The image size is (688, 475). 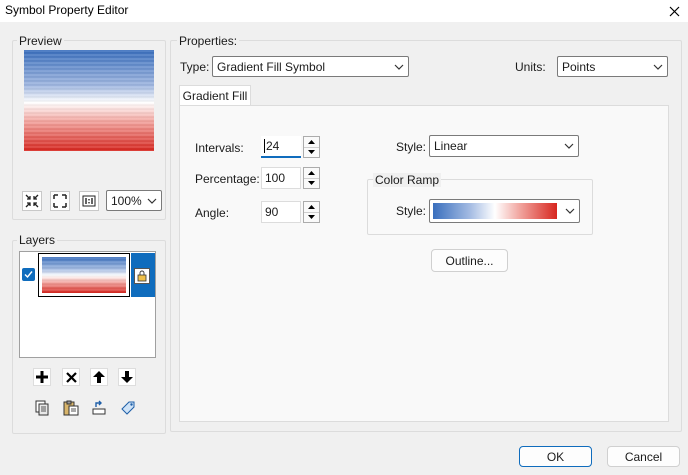 I want to click on tag-layer-button, so click(x=128, y=408).